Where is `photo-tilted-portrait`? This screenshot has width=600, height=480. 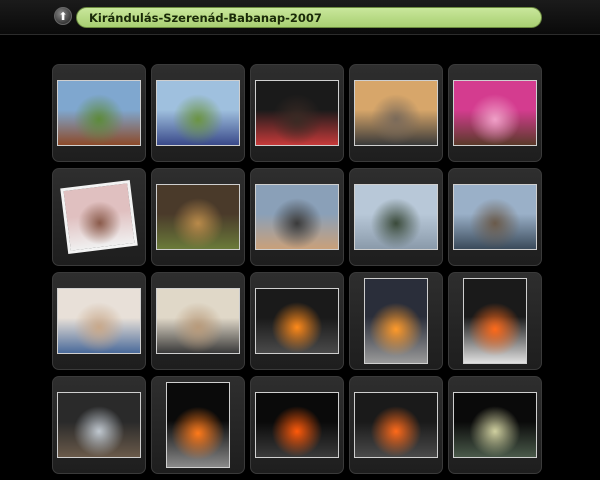
photo-tilted-portrait is located at coordinates (99, 217).